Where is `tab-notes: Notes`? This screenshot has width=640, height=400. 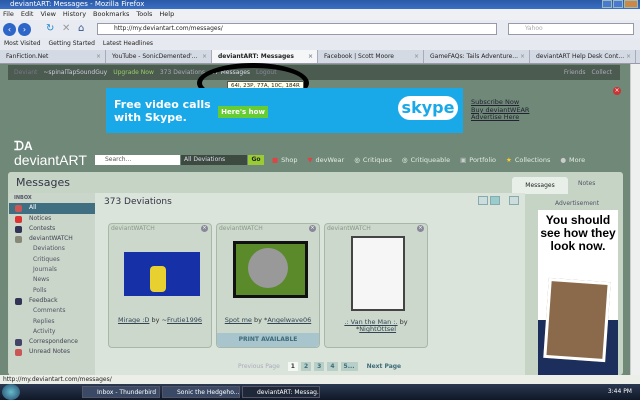 tab-notes: Notes is located at coordinates (586, 183).